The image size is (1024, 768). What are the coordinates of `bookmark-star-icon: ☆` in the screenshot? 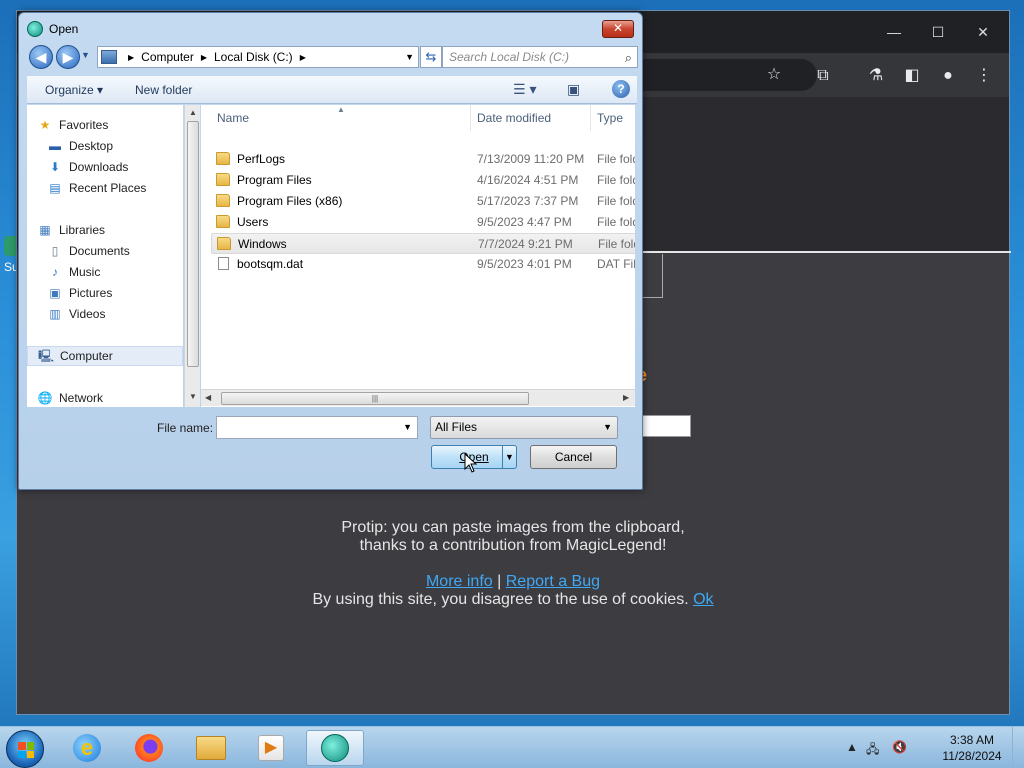 It's located at (774, 75).